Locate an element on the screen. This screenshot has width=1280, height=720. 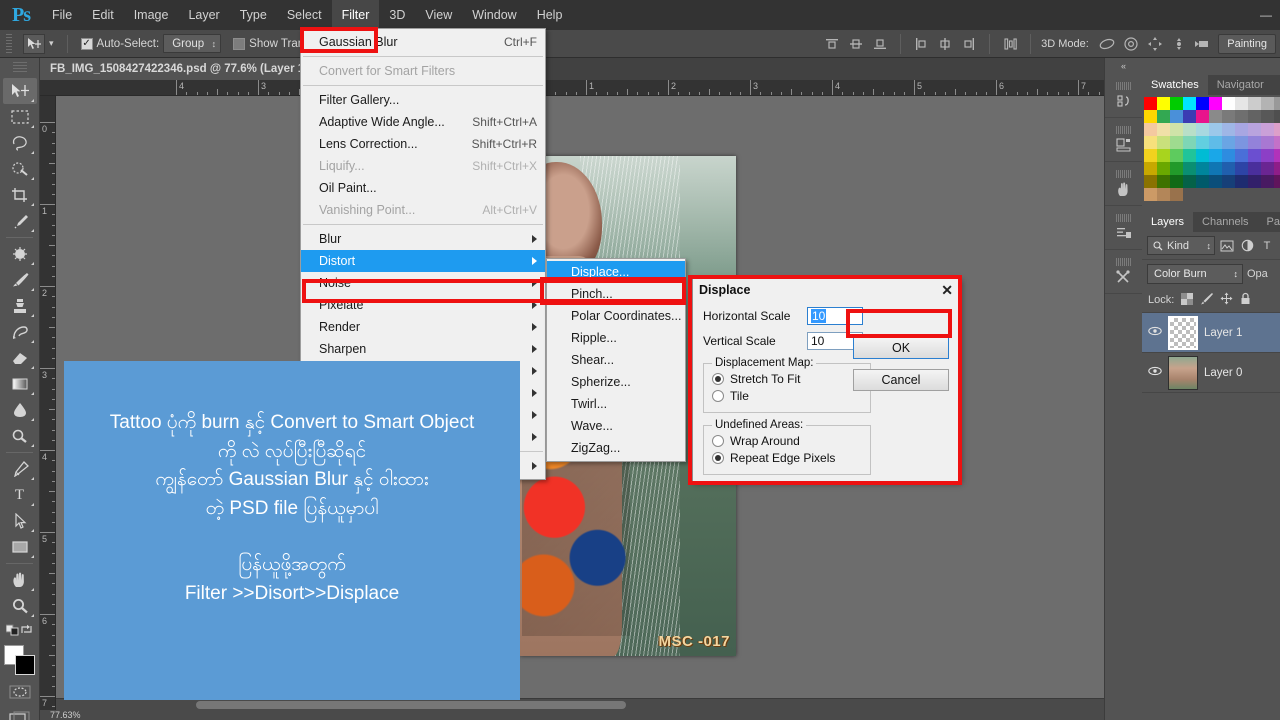
tool-eraser is located at coordinates (20, 358).